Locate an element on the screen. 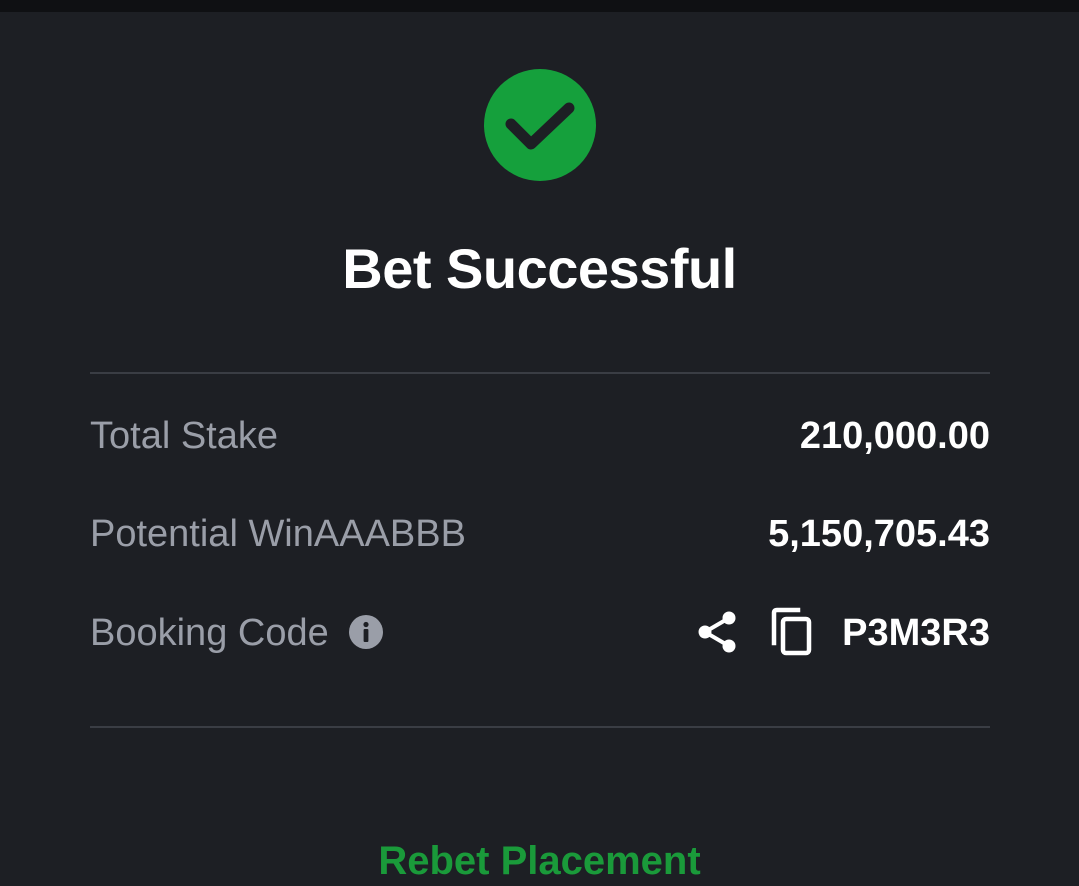 The image size is (1079, 886). potential-win-row: Potential WinAAABBB 5,150,705.43 is located at coordinates (540, 534).